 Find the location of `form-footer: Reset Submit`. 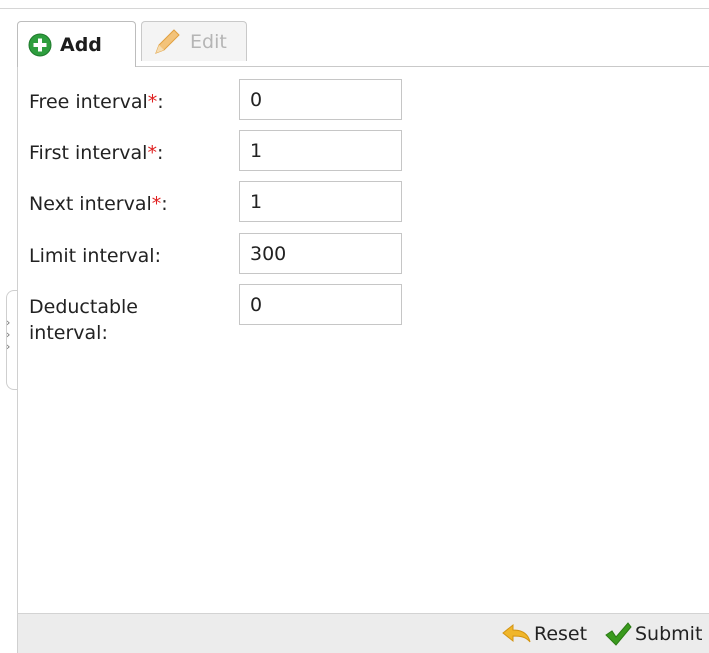

form-footer: Reset Submit is located at coordinates (363, 633).